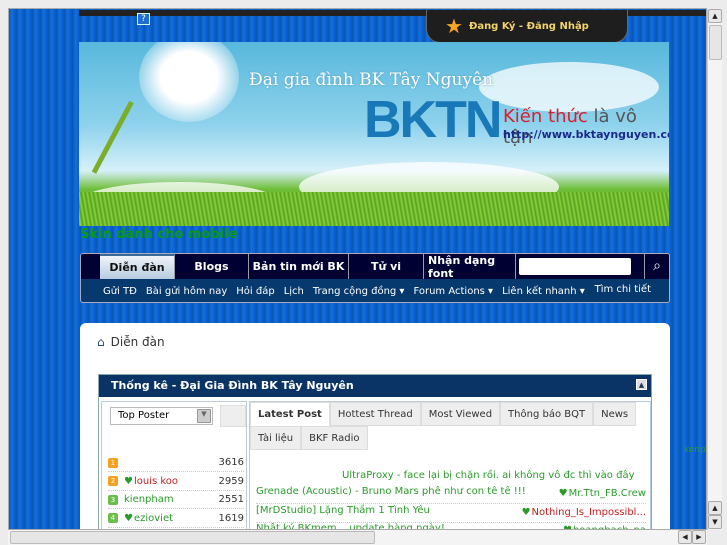  What do you see at coordinates (350, 526) in the screenshot?
I see `post-title: Nhật ký BKmem... update hàng ngày!` at bounding box center [350, 526].